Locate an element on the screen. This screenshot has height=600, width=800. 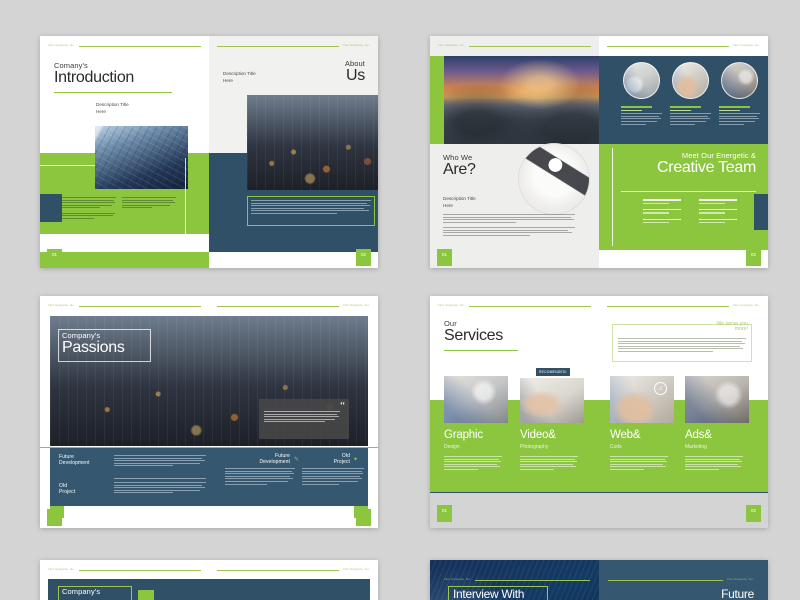
team-headline: Creative Team is located at coordinates (706, 168).